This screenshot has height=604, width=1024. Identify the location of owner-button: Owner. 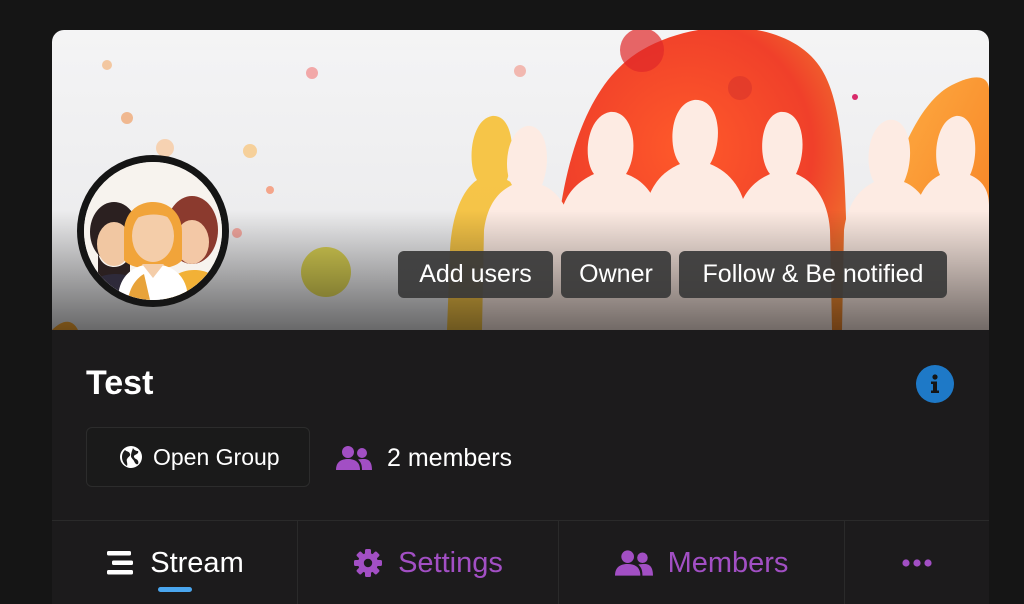
(616, 274).